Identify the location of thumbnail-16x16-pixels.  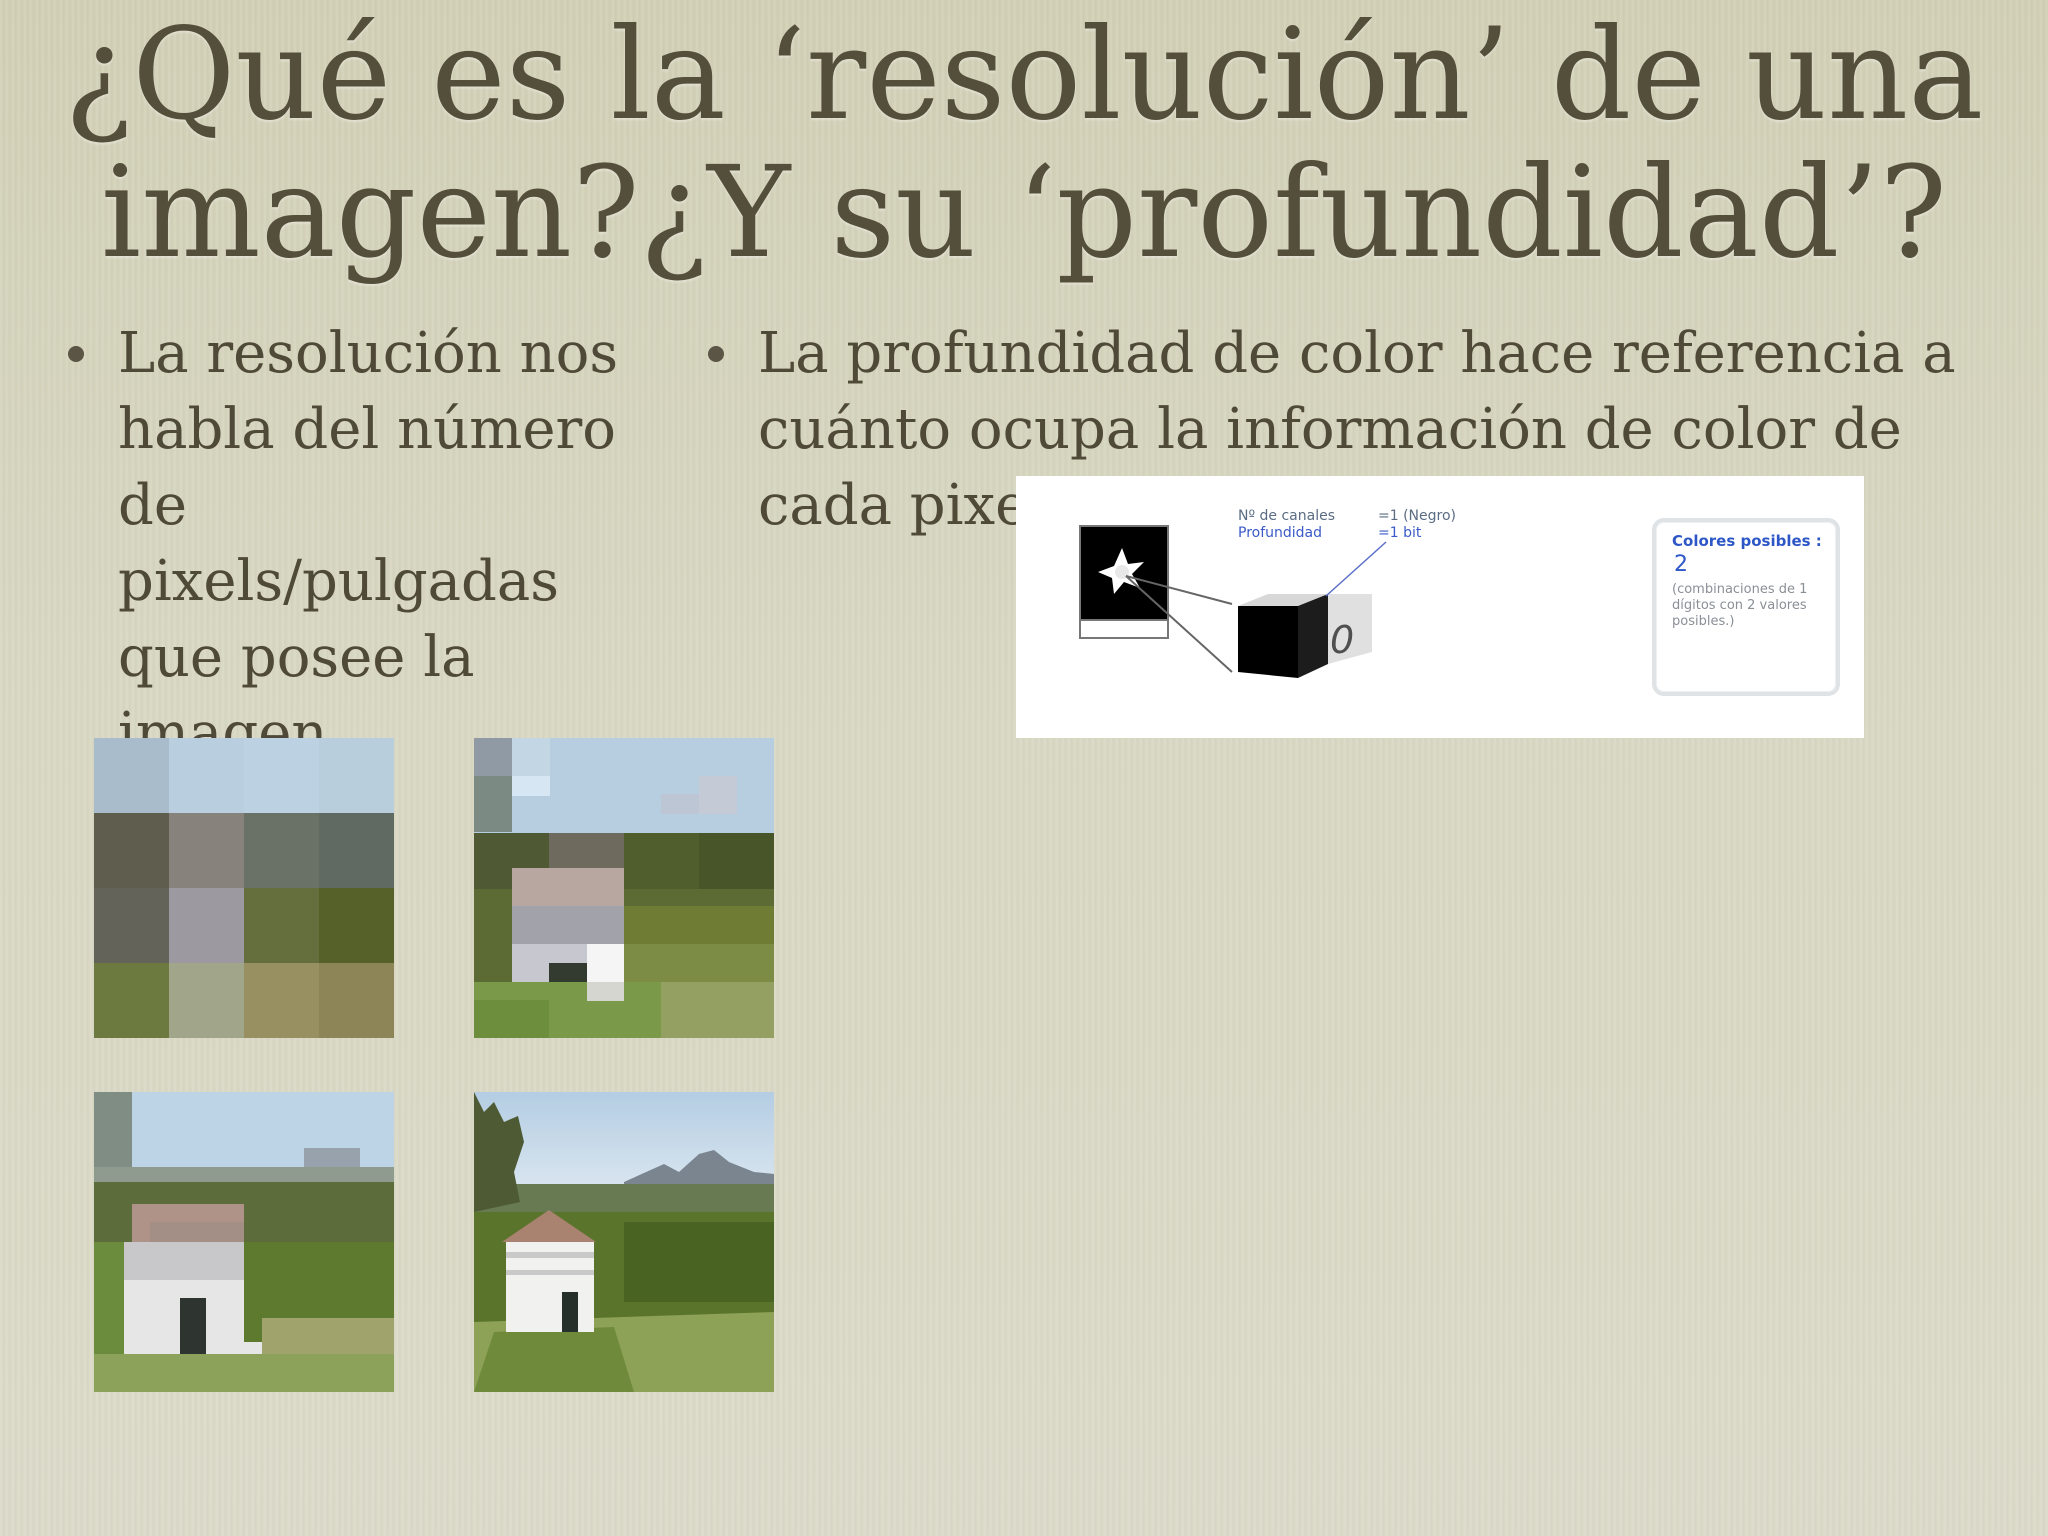
(244, 1242).